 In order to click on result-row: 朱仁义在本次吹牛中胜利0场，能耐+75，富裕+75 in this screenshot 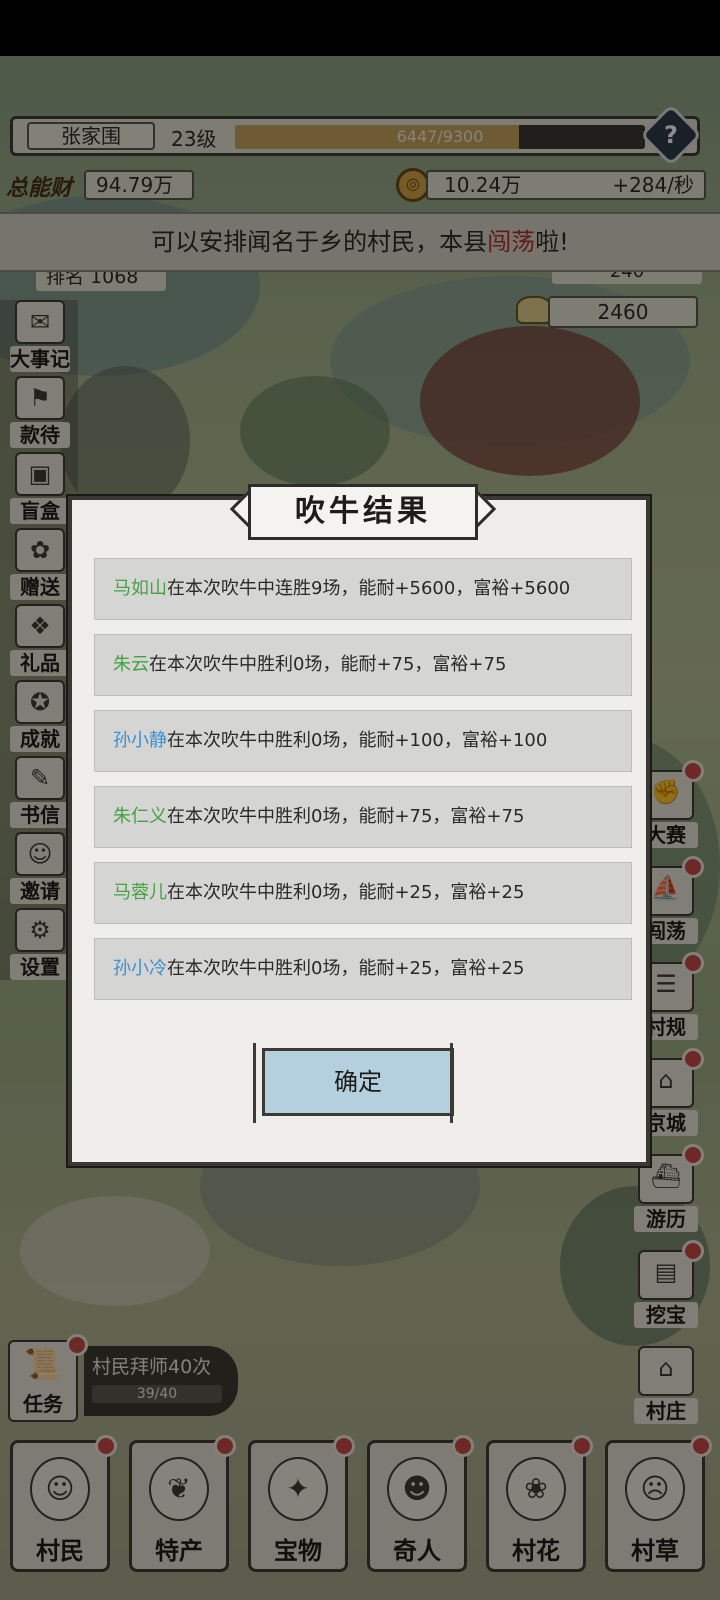, I will do `click(363, 817)`.